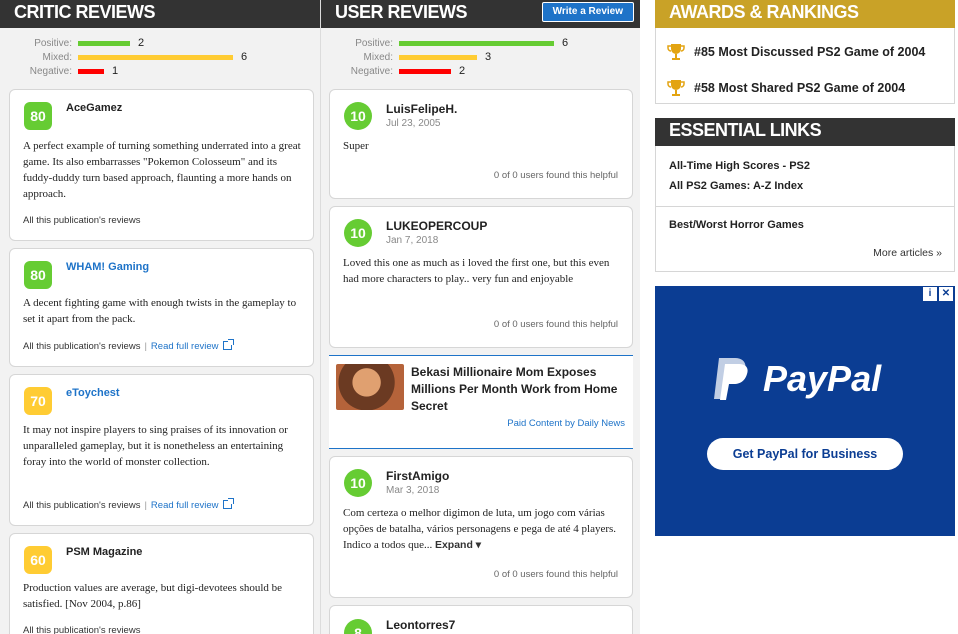 This screenshot has width=958, height=634. What do you see at coordinates (115, 71) in the screenshot?
I see `negative-count: 1` at bounding box center [115, 71].